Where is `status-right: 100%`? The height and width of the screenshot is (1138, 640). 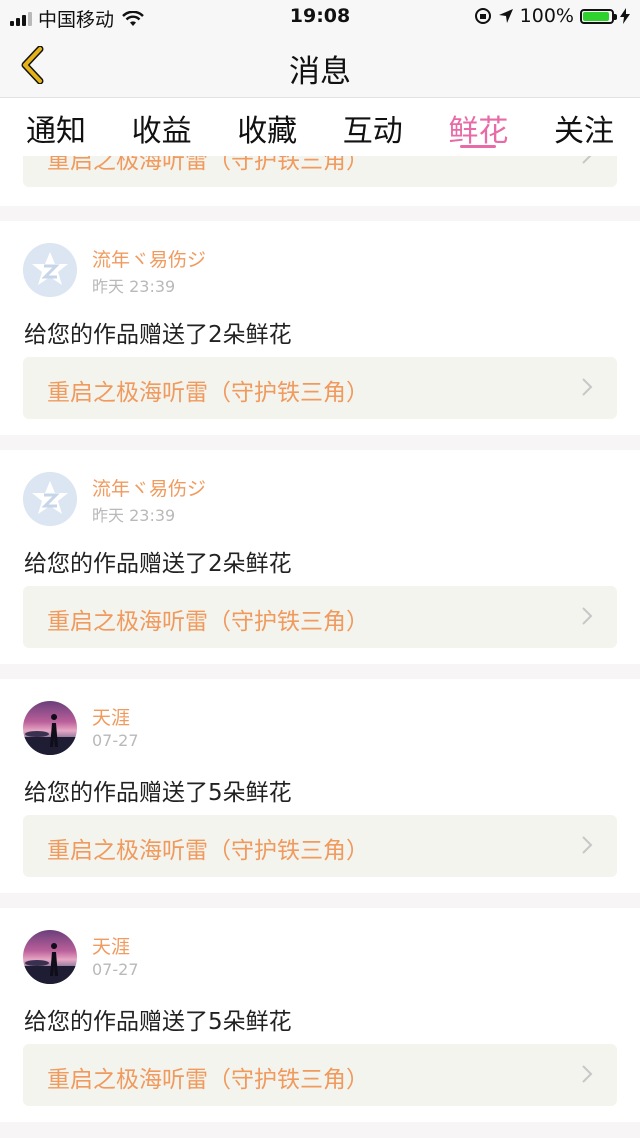
status-right: 100% is located at coordinates (552, 16).